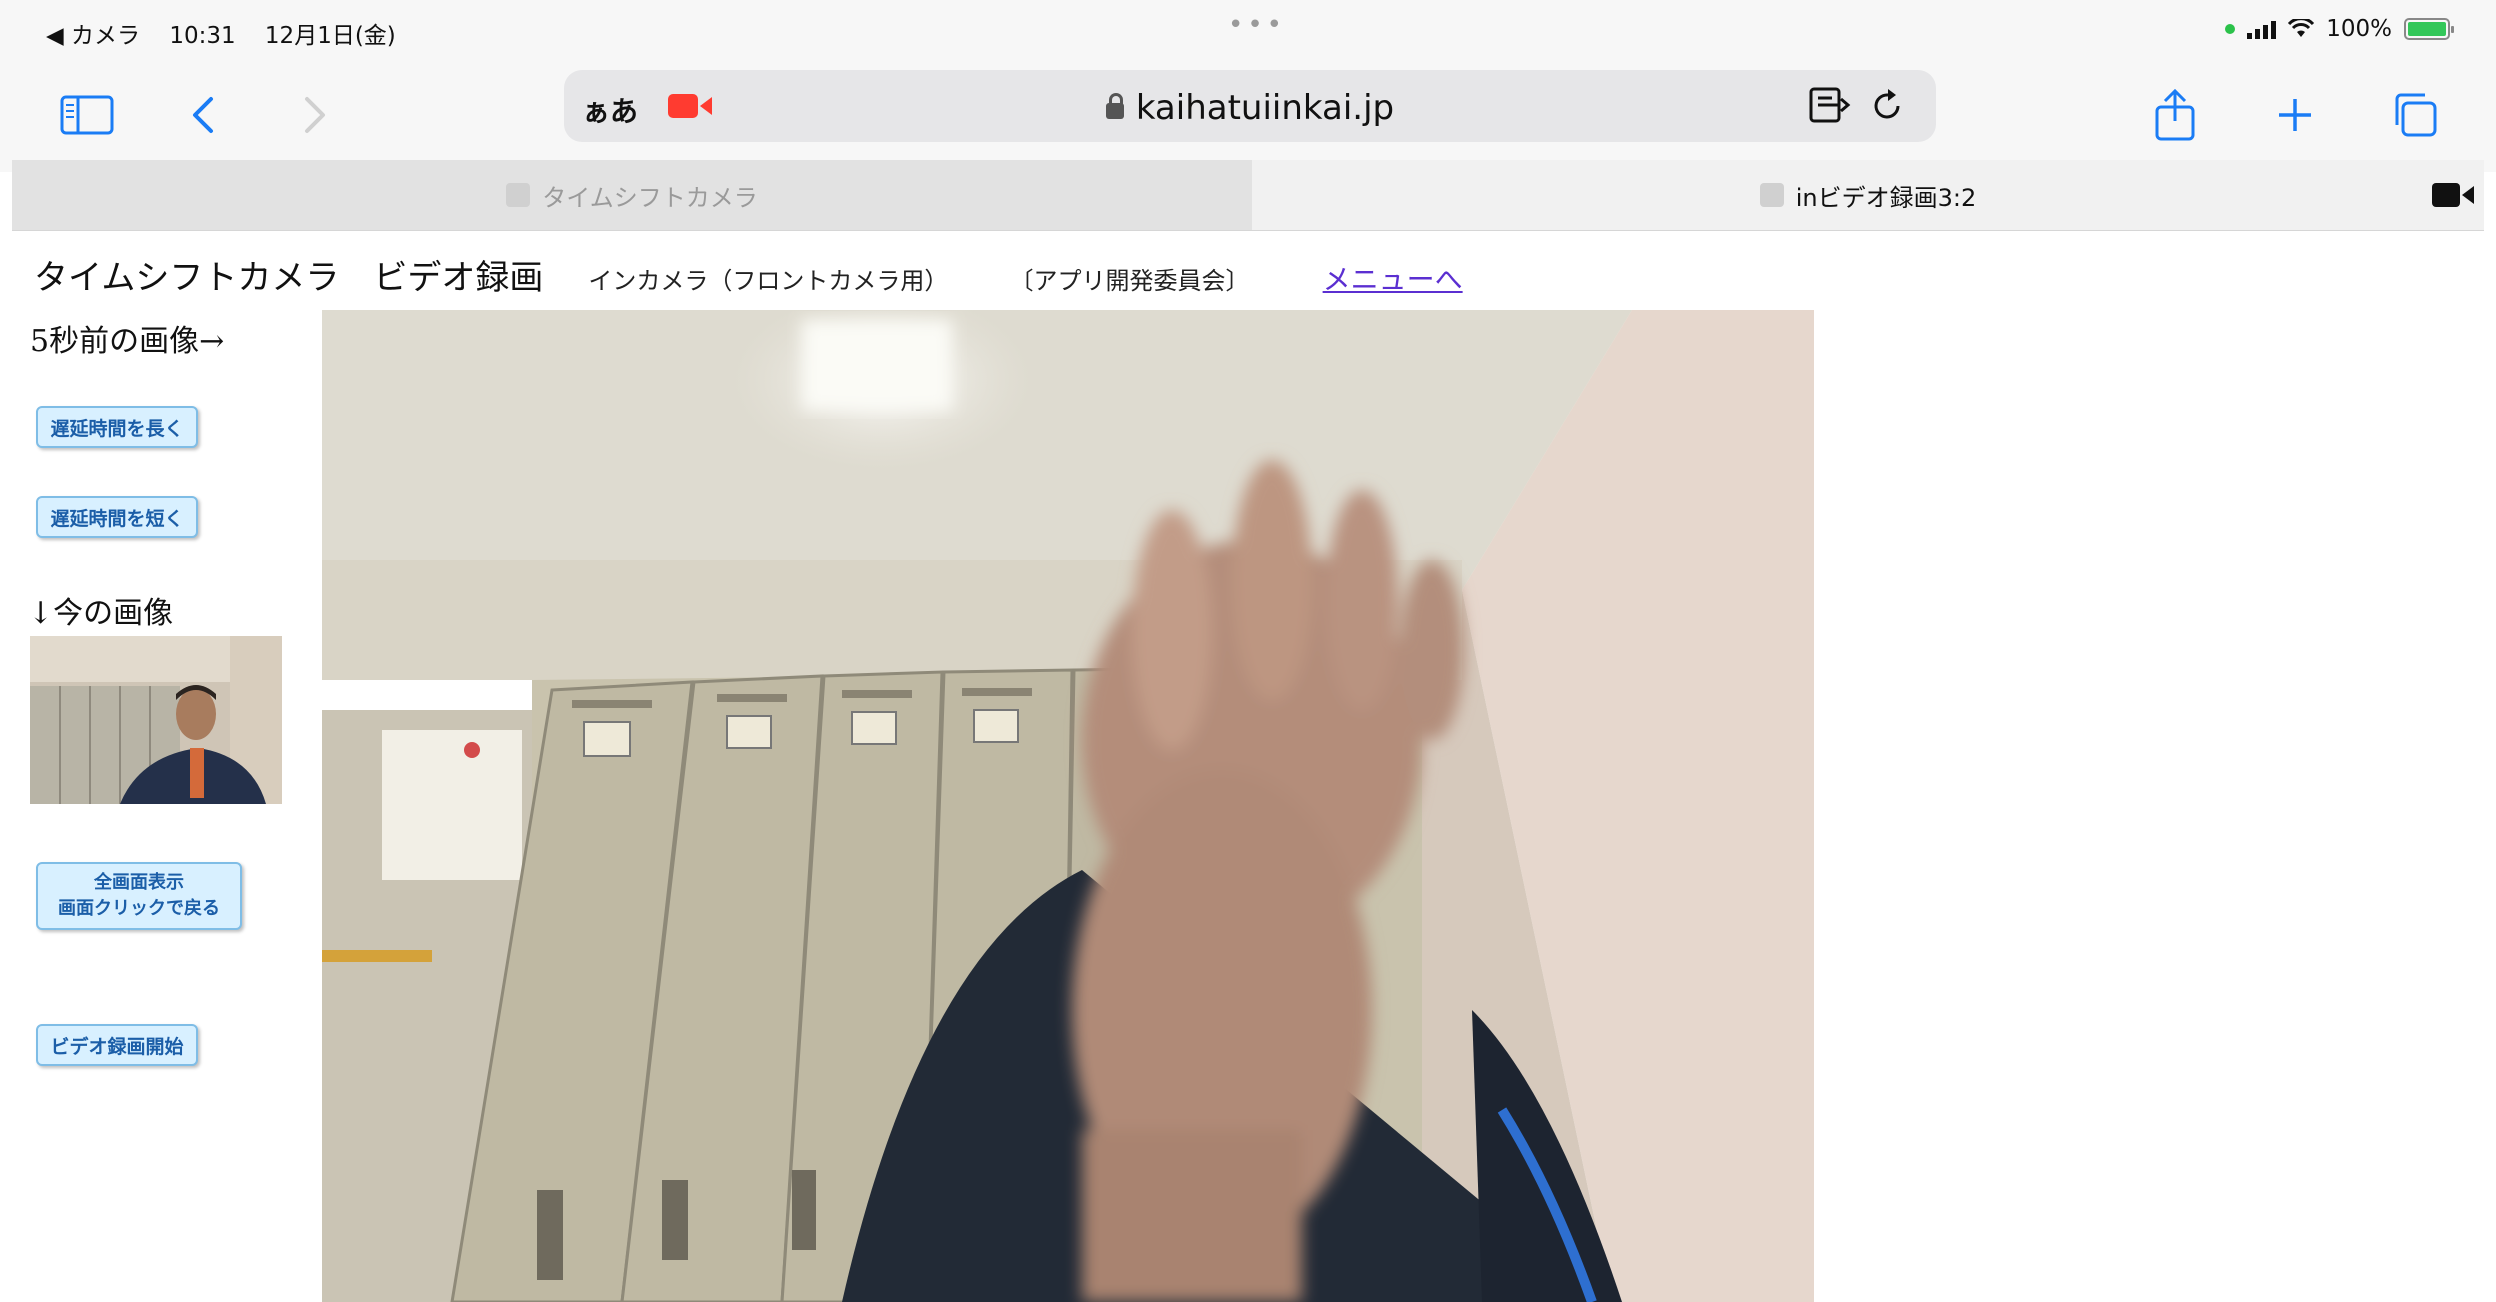  What do you see at coordinates (2262, 29) in the screenshot?
I see `cellular-signal-icon` at bounding box center [2262, 29].